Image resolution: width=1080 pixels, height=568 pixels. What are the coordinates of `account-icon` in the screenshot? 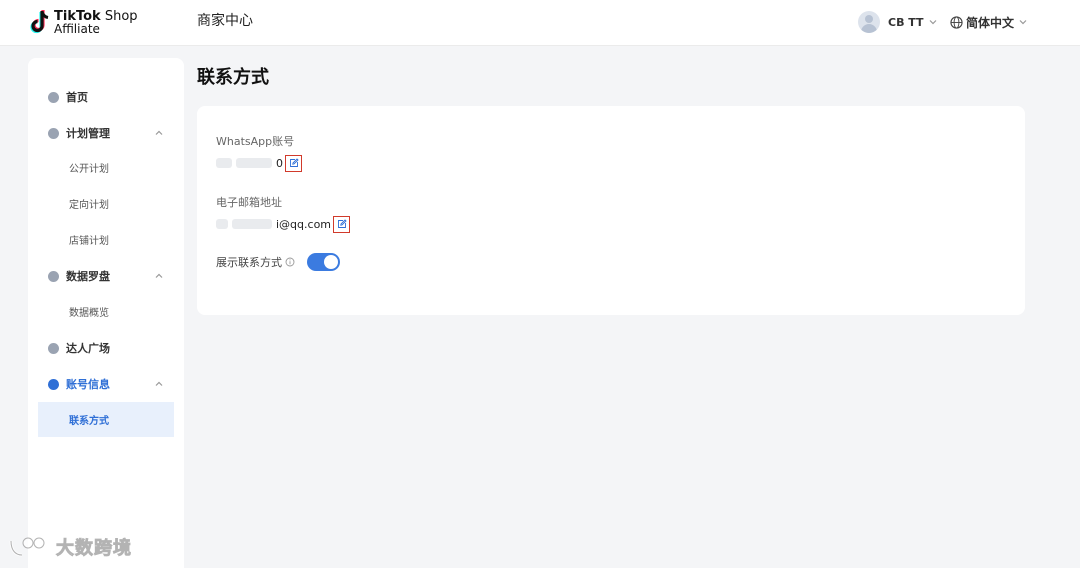 It's located at (53, 384).